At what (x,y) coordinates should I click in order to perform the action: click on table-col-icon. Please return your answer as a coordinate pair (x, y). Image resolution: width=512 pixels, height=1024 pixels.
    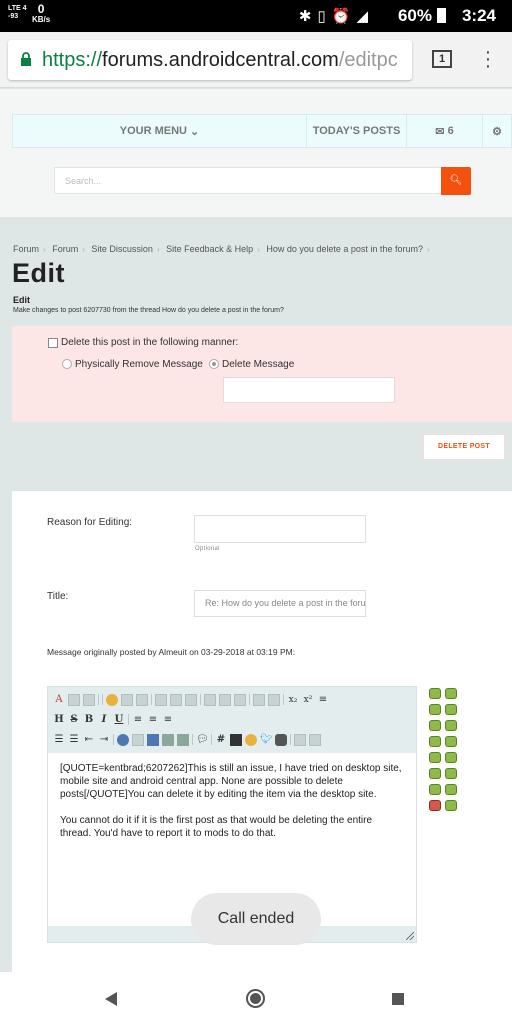
    Looking at the image, I should click on (191, 699).